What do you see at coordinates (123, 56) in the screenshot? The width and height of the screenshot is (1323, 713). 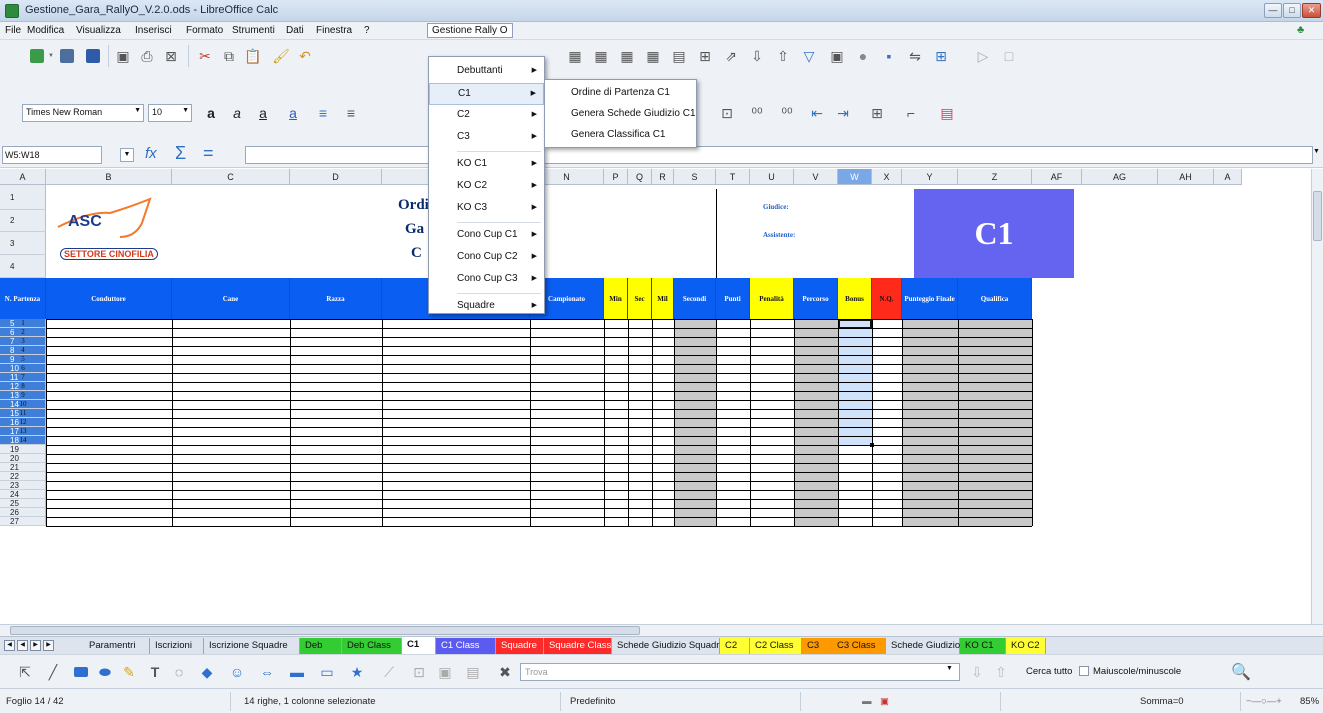 I see `export-pdf-icon: ▣` at bounding box center [123, 56].